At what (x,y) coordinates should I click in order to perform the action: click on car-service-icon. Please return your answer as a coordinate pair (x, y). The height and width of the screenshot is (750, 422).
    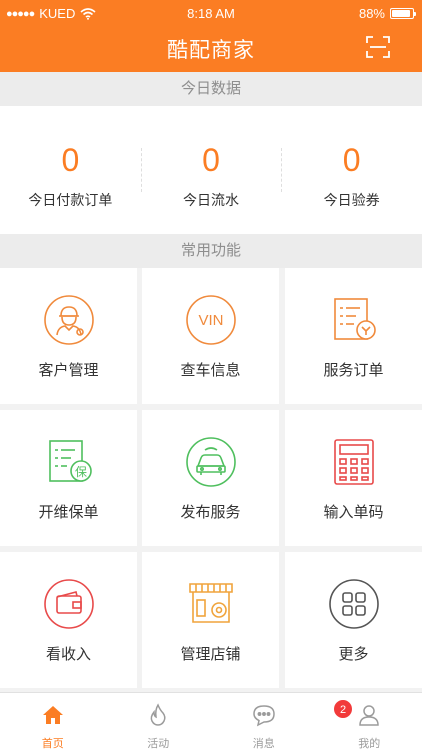
    Looking at the image, I should click on (211, 462).